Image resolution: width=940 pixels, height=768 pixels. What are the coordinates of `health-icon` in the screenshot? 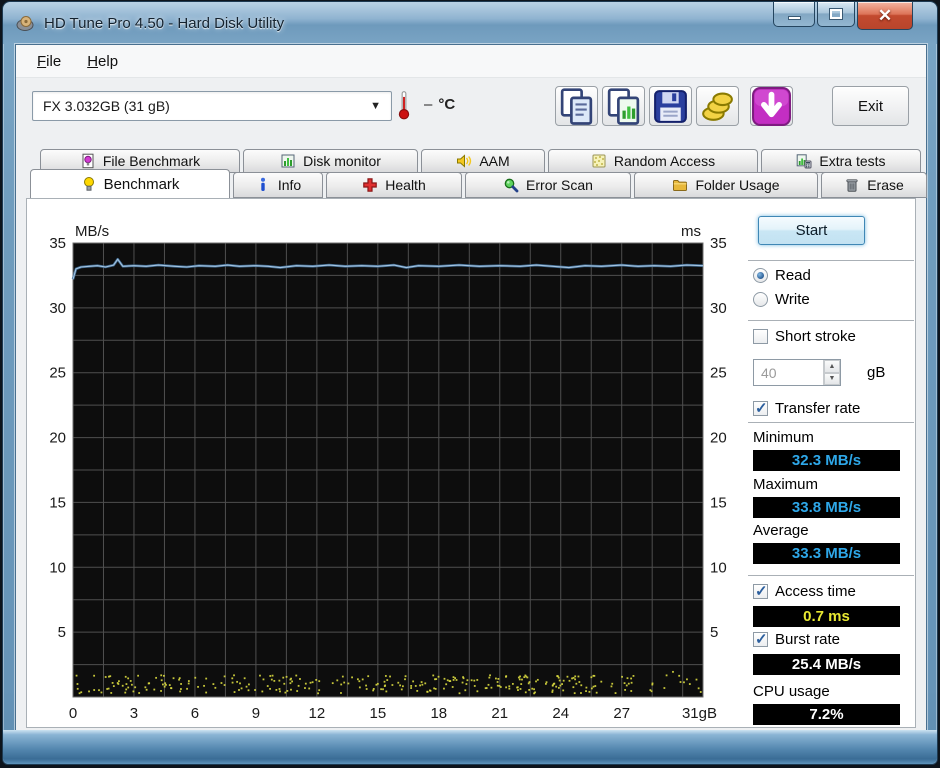 It's located at (370, 185).